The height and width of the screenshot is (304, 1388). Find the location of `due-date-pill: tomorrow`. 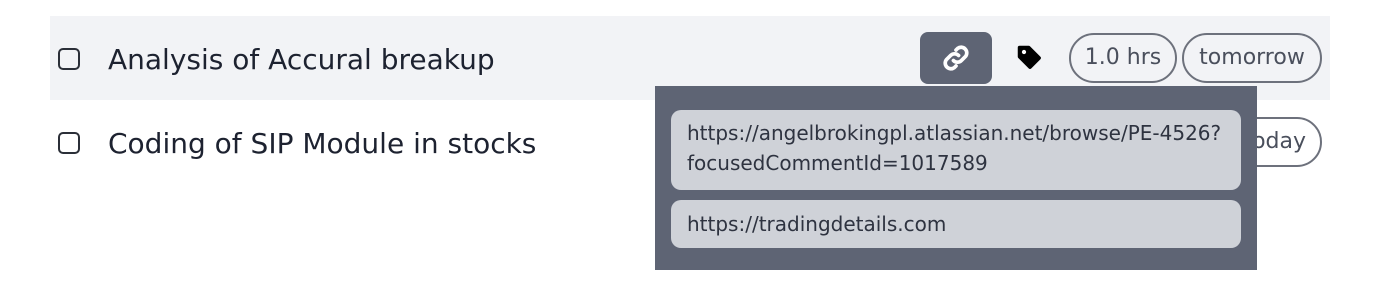

due-date-pill: tomorrow is located at coordinates (1252, 58).